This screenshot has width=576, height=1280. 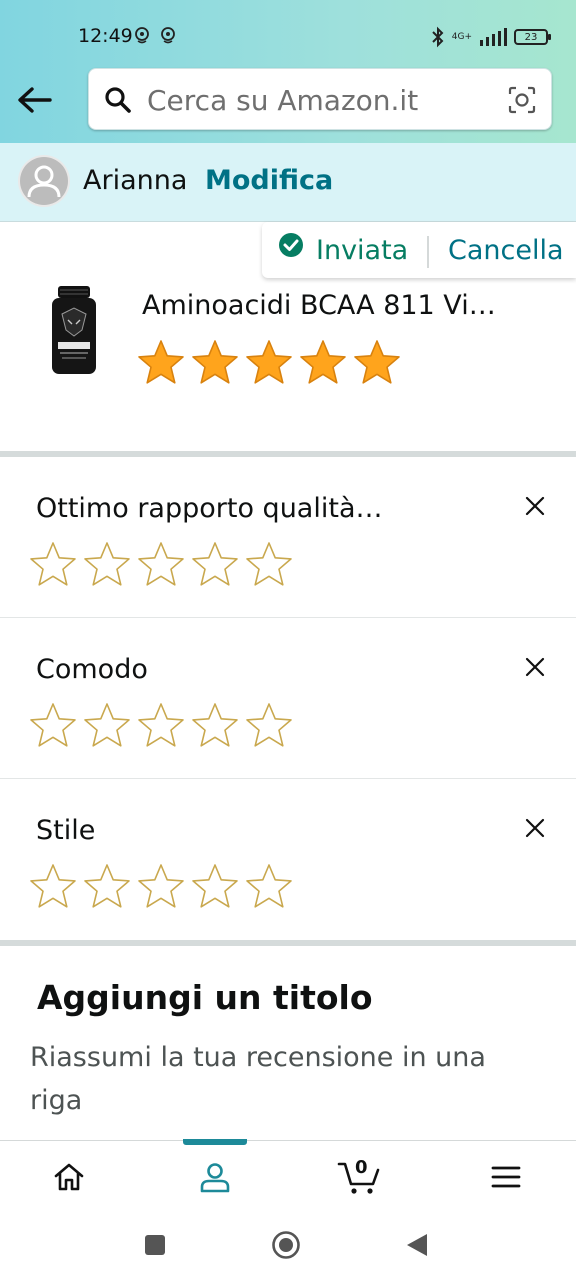 I want to click on home-icon, so click(x=69, y=1177).